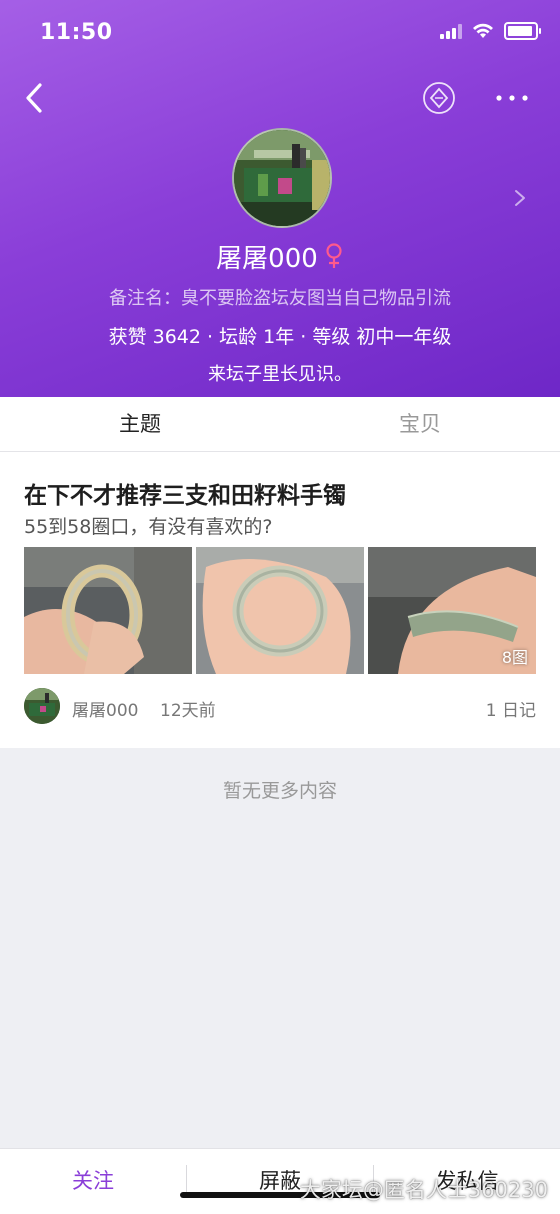 Image resolution: width=560 pixels, height=1214 pixels. I want to click on profile-remark: 备注名：臭不要脸盗坛友图当自己物品引流, so click(280, 298).